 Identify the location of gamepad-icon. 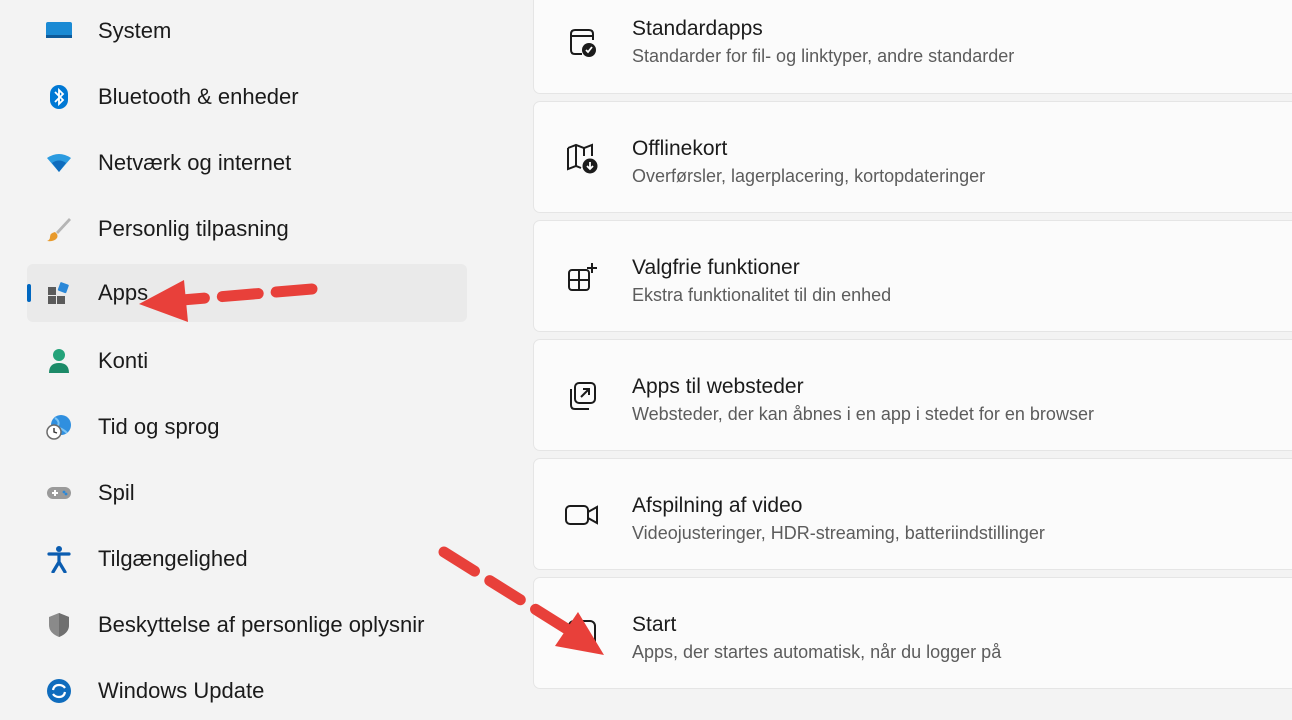
(59, 493).